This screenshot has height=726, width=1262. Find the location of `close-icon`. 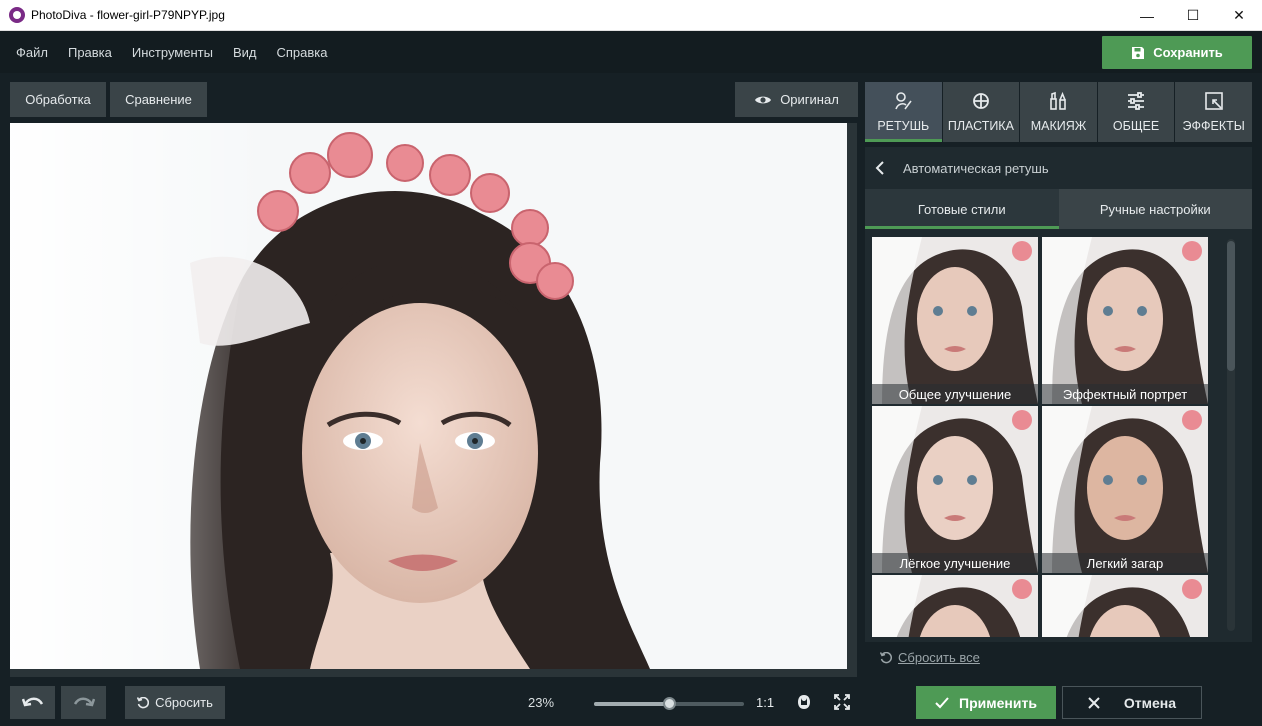

close-icon is located at coordinates (1094, 702).